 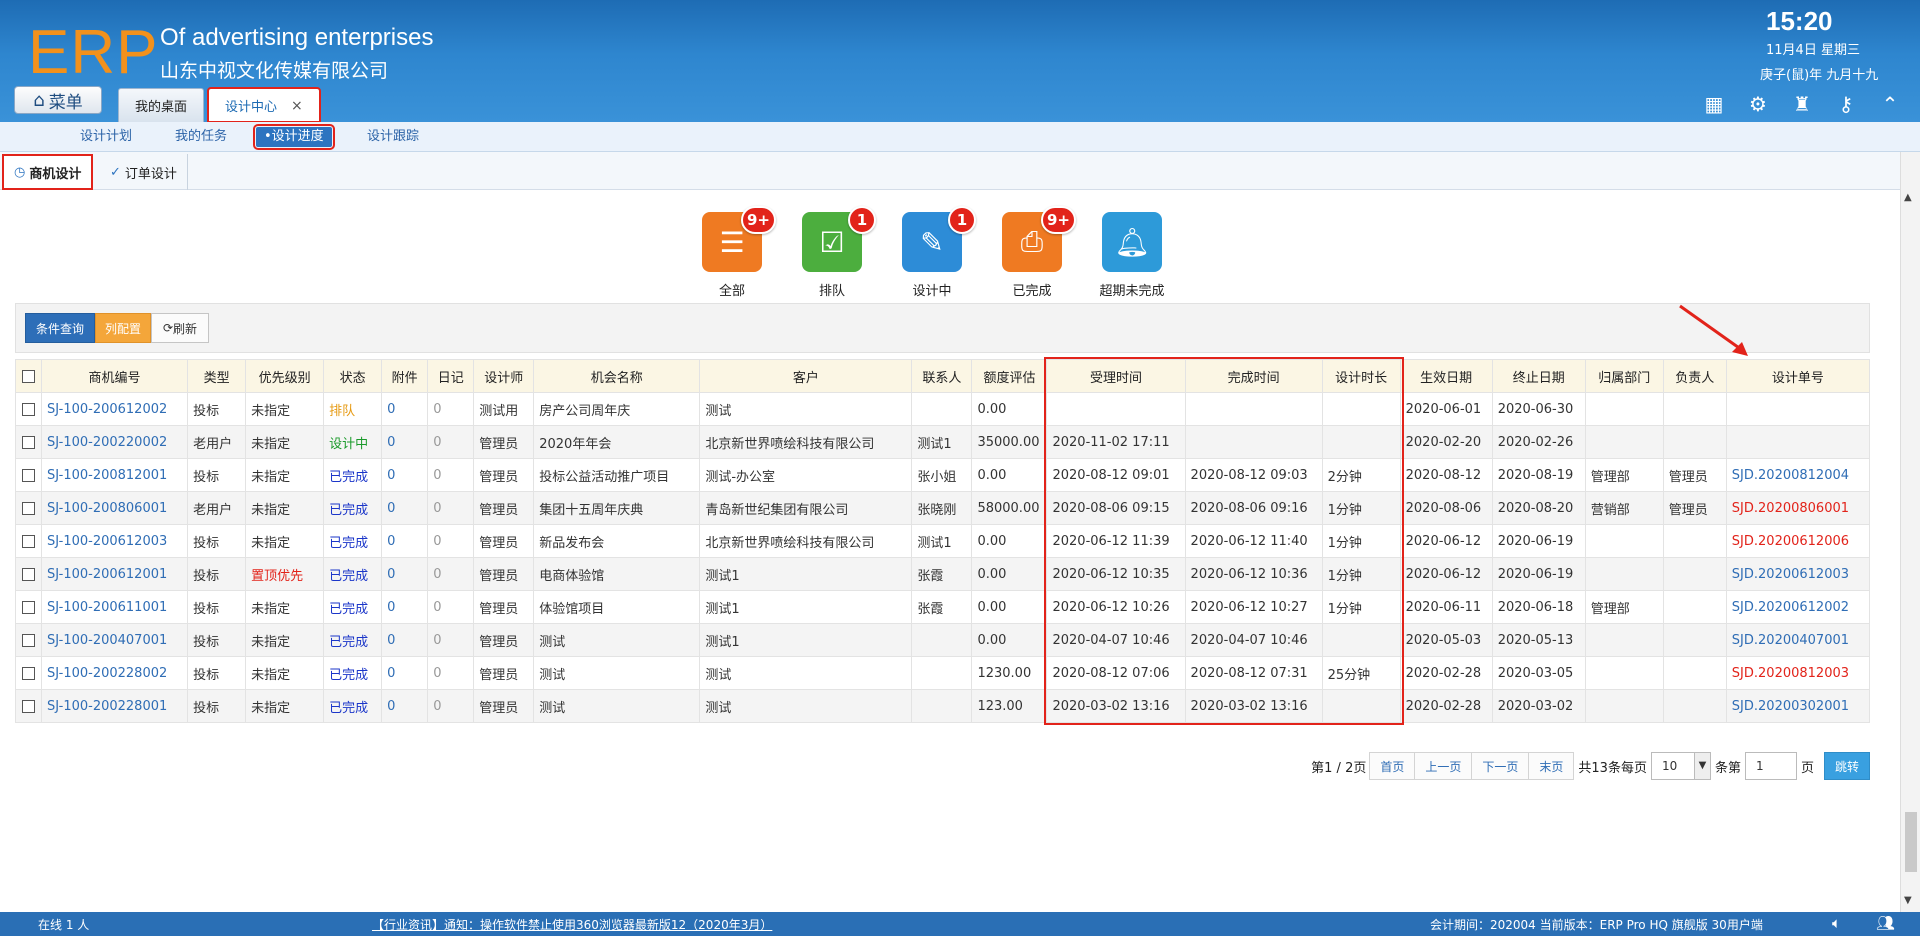 What do you see at coordinates (1624, 376) in the screenshot?
I see `column-header: 归属部门` at bounding box center [1624, 376].